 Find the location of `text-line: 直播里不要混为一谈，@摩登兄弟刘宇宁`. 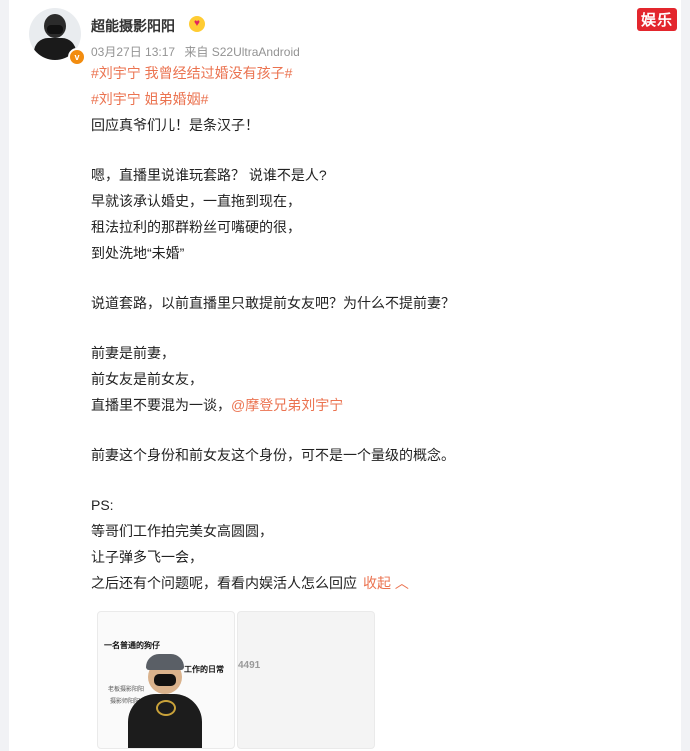

text-line: 直播里不要混为一谈，@摩登兄弟刘宇宁 is located at coordinates (376, 405).